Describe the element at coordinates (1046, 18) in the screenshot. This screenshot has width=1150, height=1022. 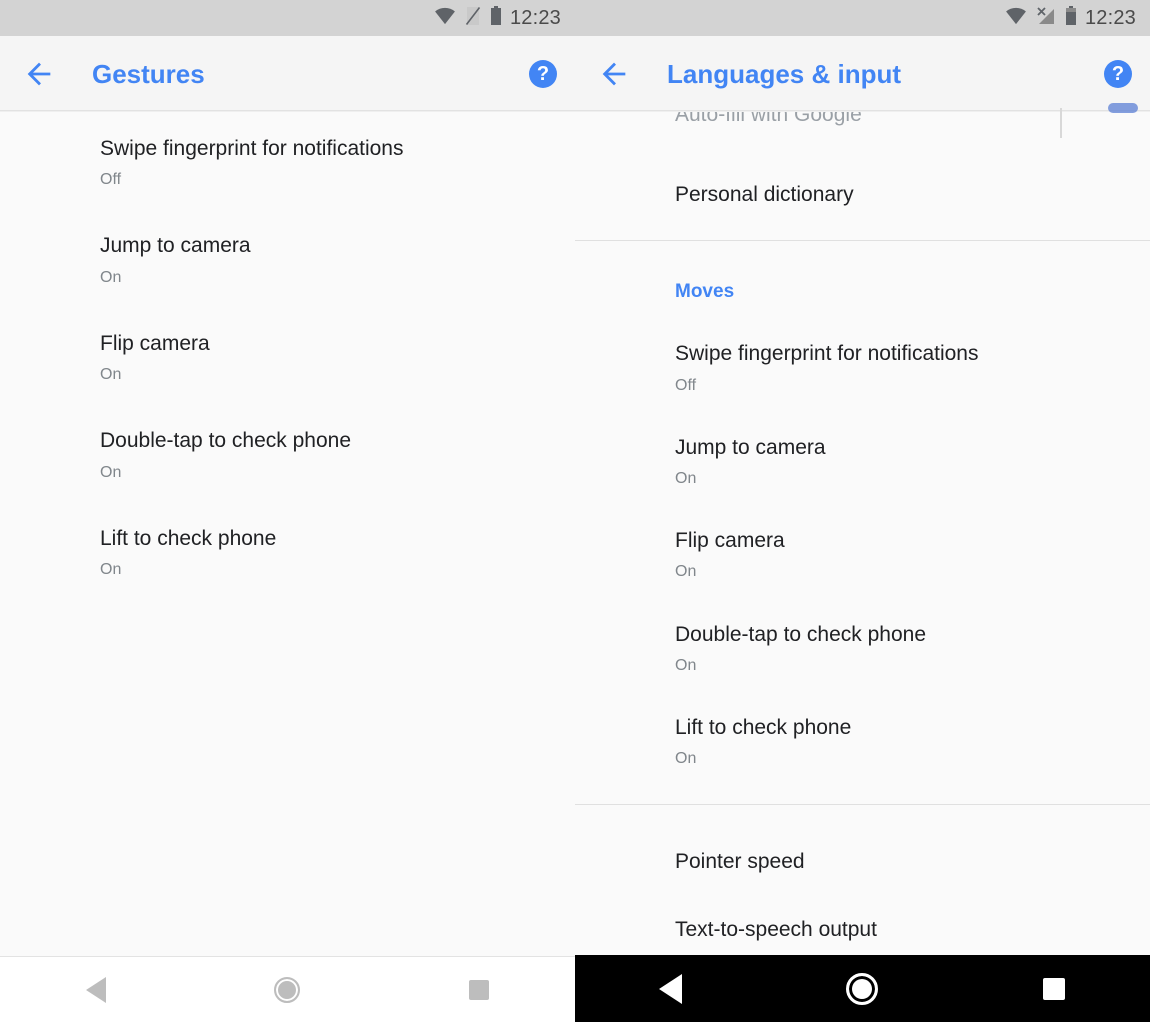
I see `no-signal-x-icon` at that location.